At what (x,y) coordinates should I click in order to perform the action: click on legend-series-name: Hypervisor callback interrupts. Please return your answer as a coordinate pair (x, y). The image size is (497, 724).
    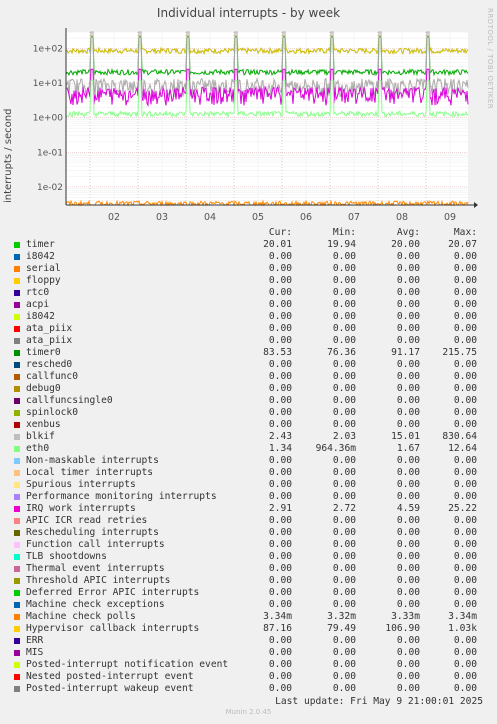
    Looking at the image, I should click on (113, 628).